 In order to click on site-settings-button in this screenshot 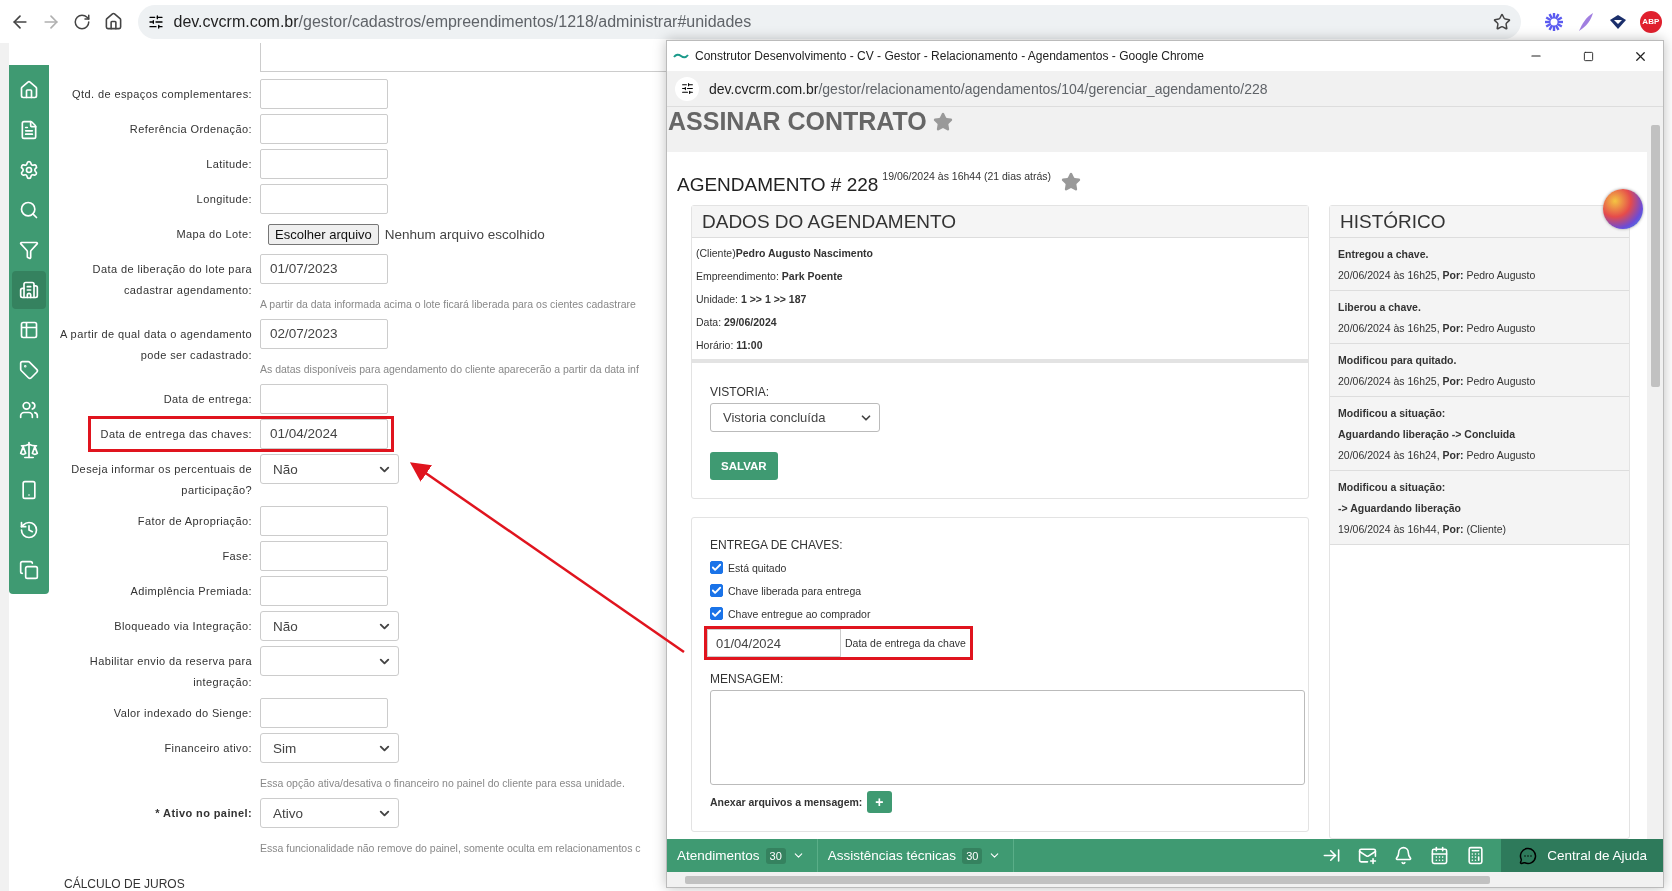, I will do `click(687, 88)`.